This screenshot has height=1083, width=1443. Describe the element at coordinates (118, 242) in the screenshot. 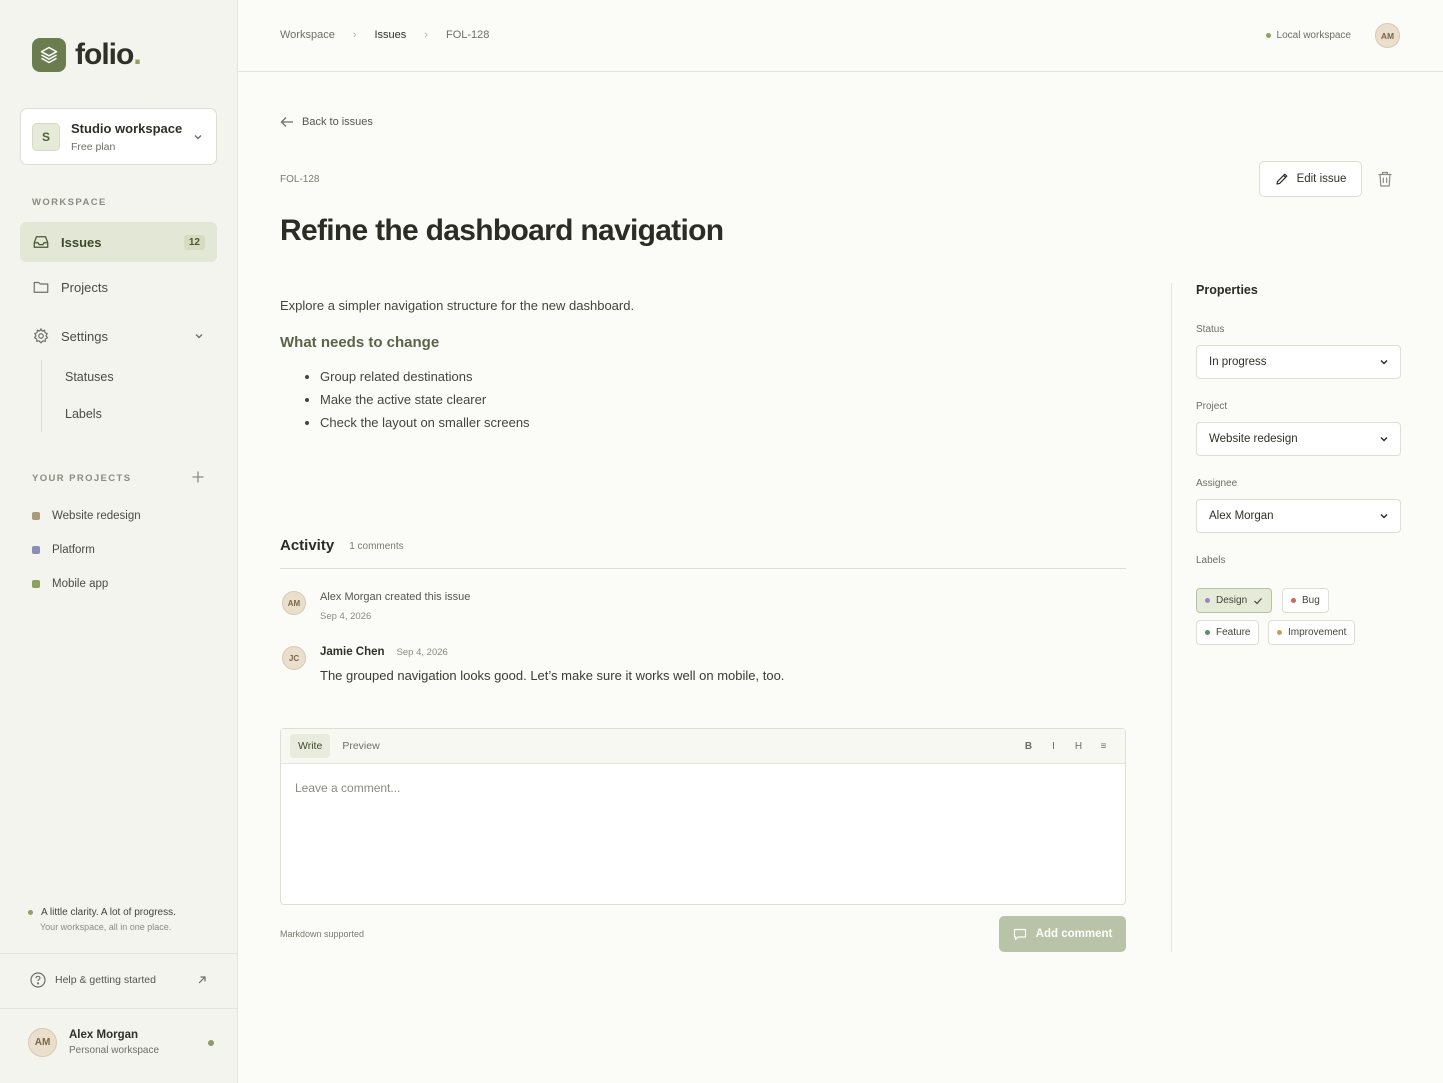

I see `sidebar-item-issues: Issues 12` at that location.